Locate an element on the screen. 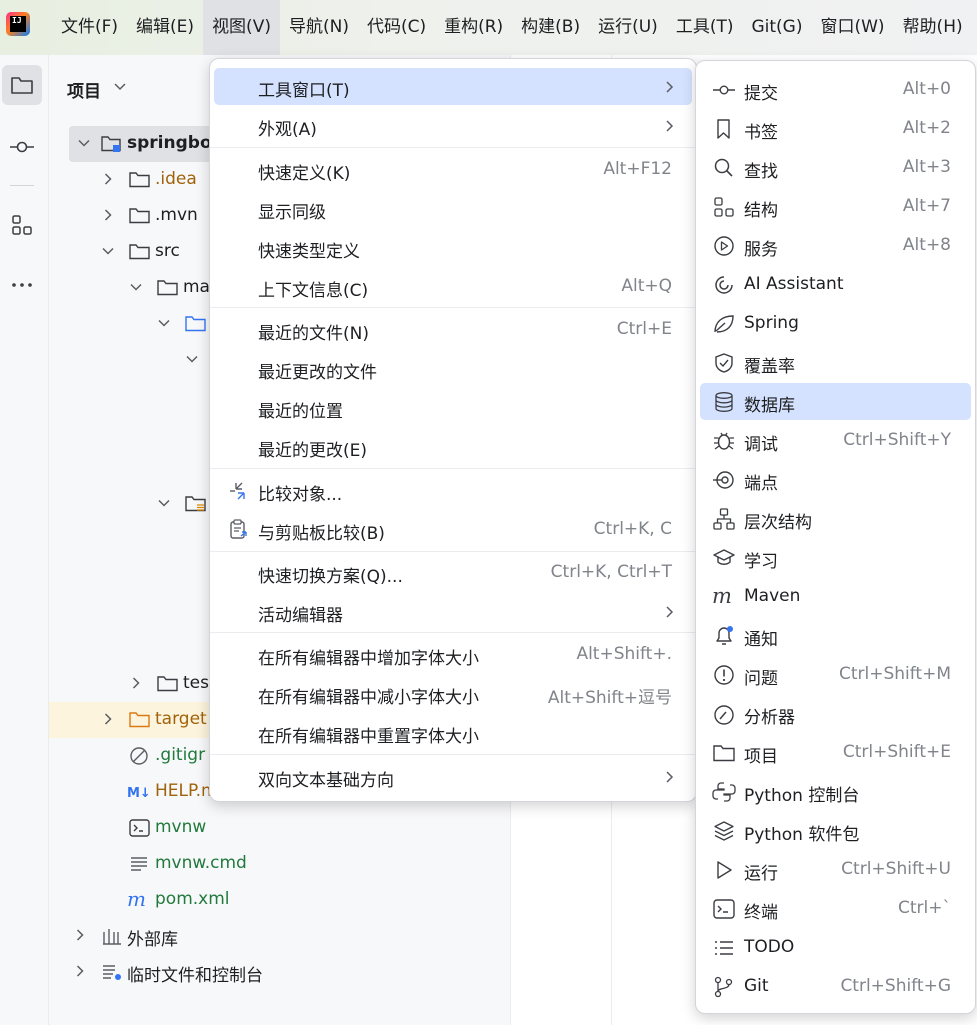 The height and width of the screenshot is (1025, 977). tree-item-scratches: 临时文件和控制台 is located at coordinates (279, 972).